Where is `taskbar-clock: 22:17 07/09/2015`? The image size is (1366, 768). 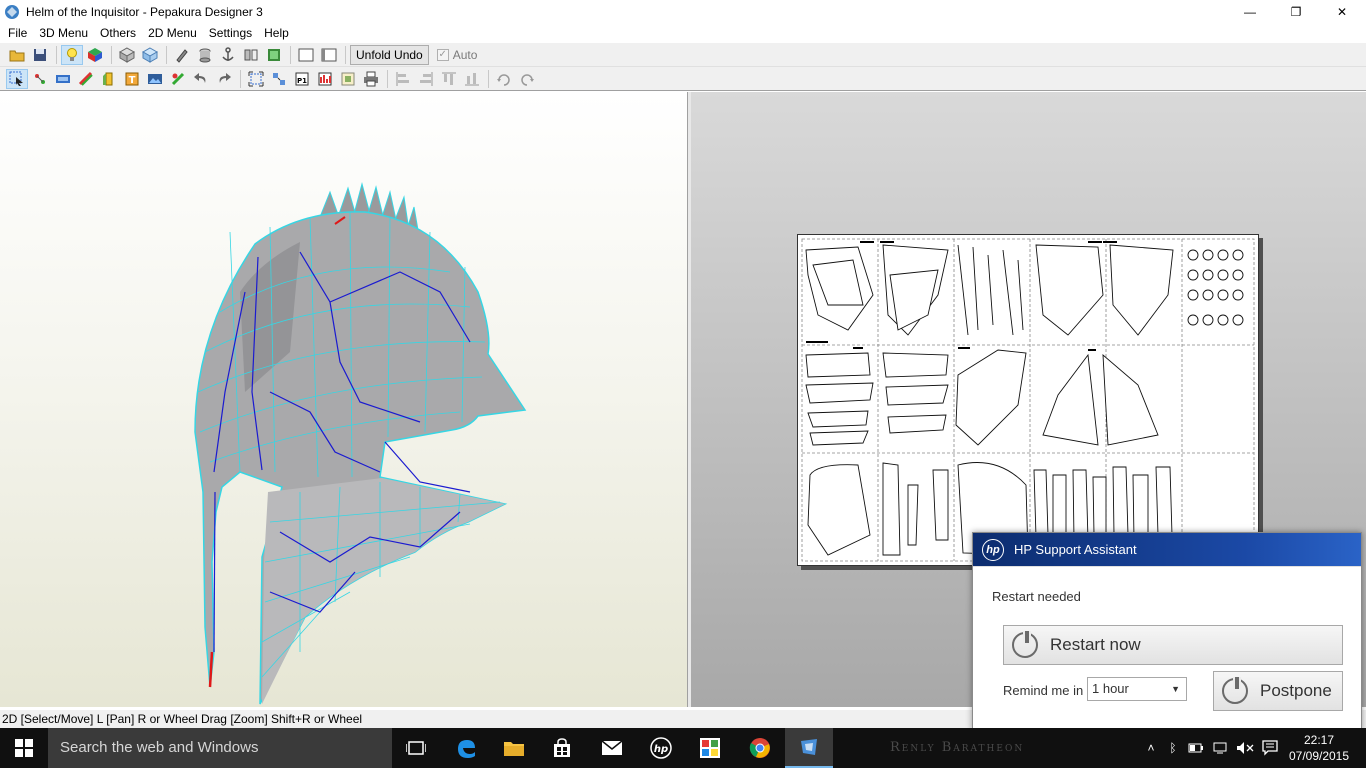 taskbar-clock: 22:17 07/09/2015 is located at coordinates (1319, 748).